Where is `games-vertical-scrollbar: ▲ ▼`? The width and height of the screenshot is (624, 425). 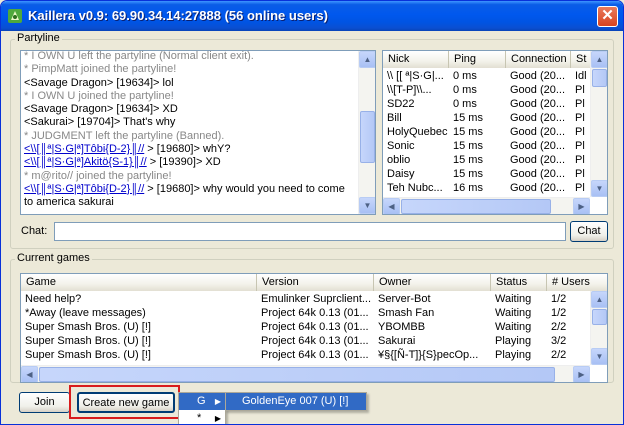
games-vertical-scrollbar: ▲ ▼ is located at coordinates (598, 328).